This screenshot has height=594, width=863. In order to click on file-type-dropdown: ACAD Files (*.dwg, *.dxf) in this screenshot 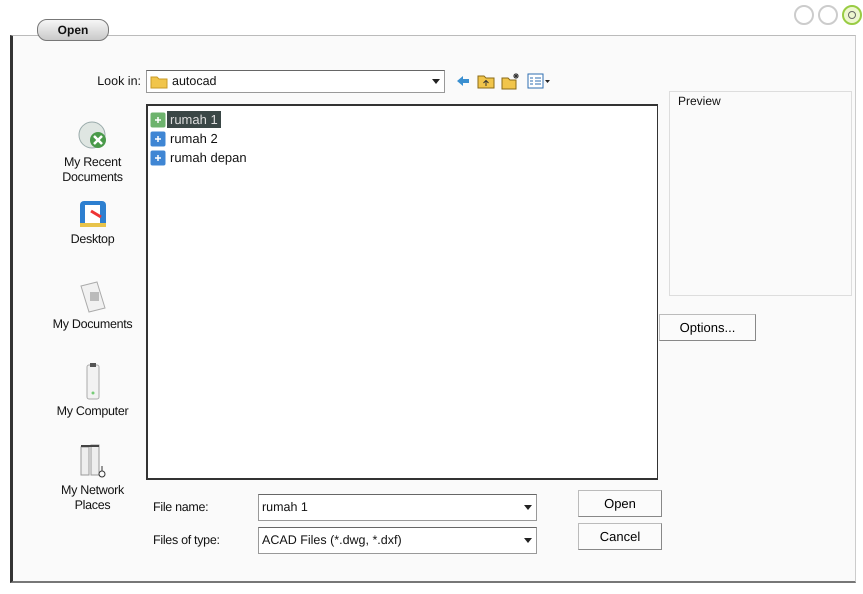, I will do `click(397, 540)`.